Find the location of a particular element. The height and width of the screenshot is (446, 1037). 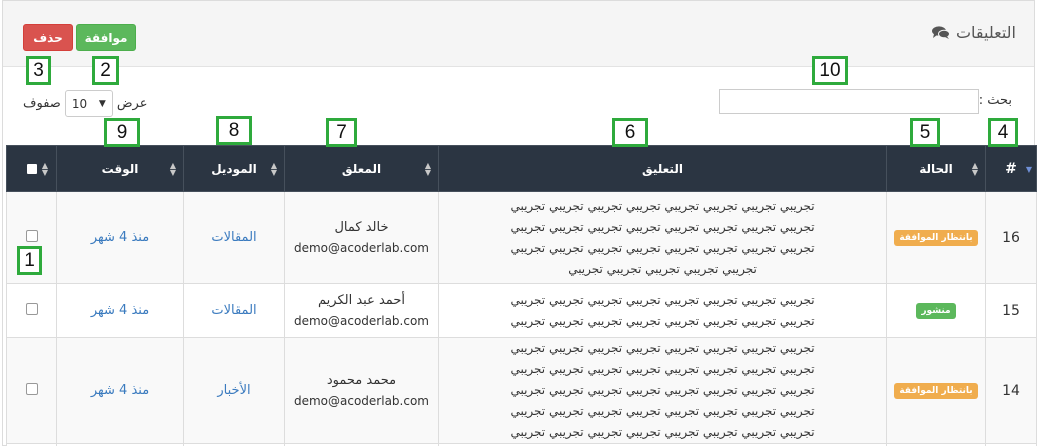

comment-id: 15 is located at coordinates (1011, 310).